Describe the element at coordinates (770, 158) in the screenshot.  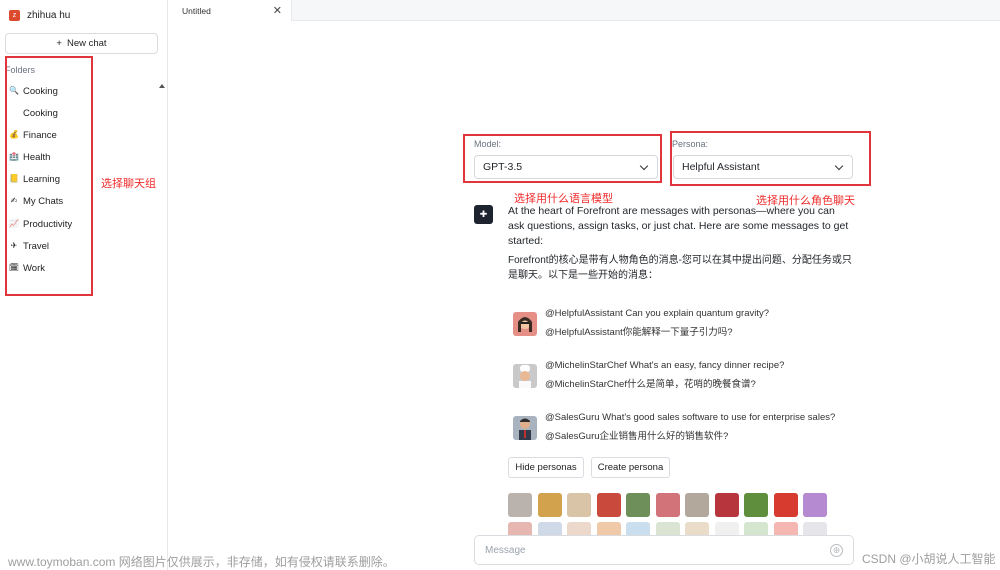
I see `annotation-box-persona` at that location.